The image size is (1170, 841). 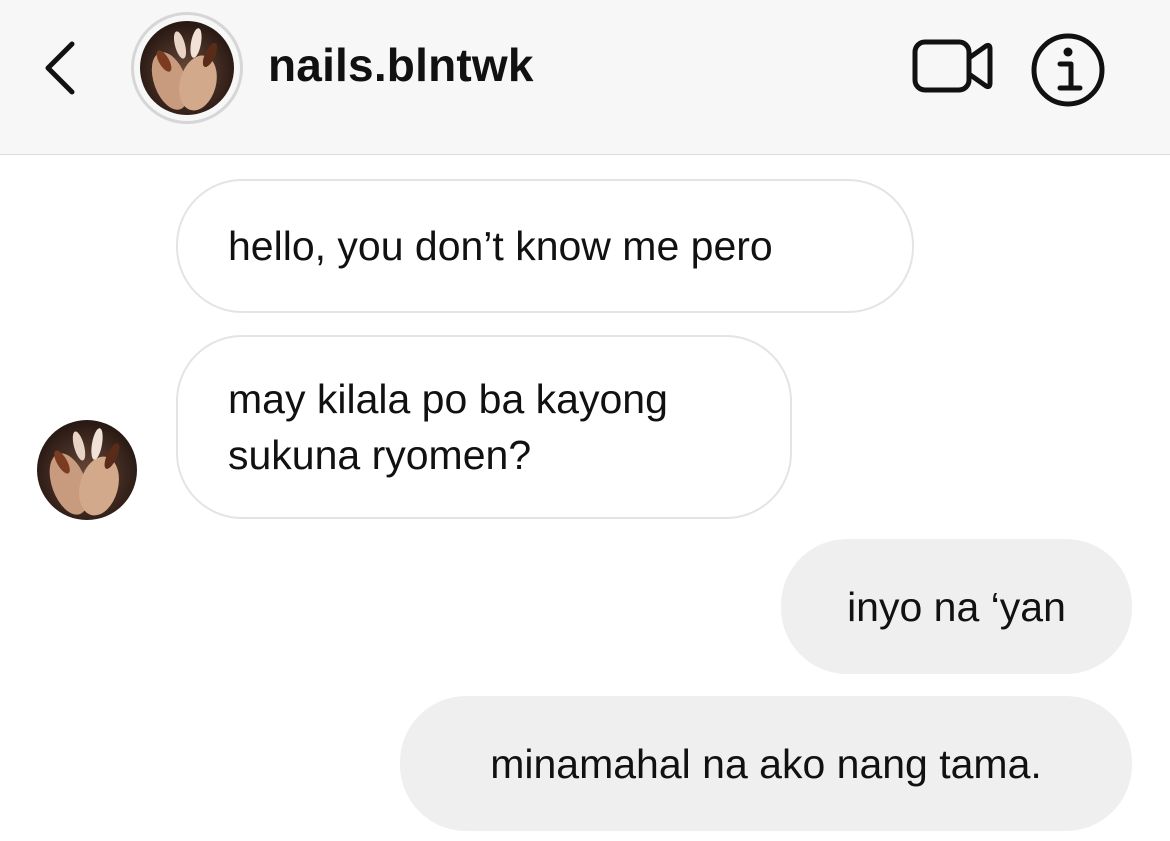 I want to click on message-bubble-outgoing: inyo na ‘yan, so click(x=956, y=606).